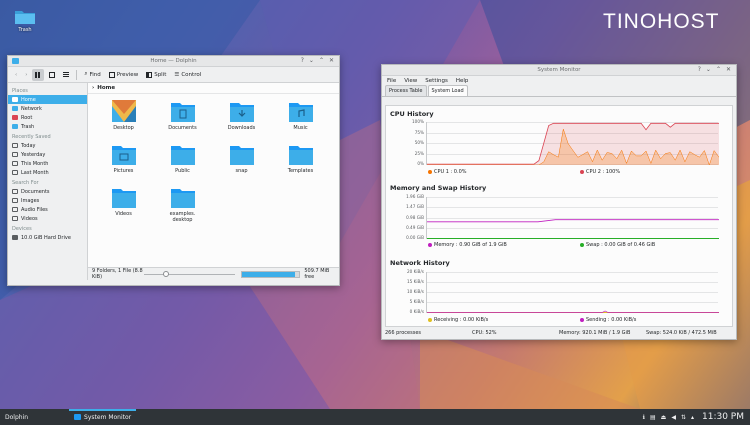 Image resolution: width=750 pixels, height=425 pixels. I want to click on sidebar-item-label: Today, so click(28, 145).